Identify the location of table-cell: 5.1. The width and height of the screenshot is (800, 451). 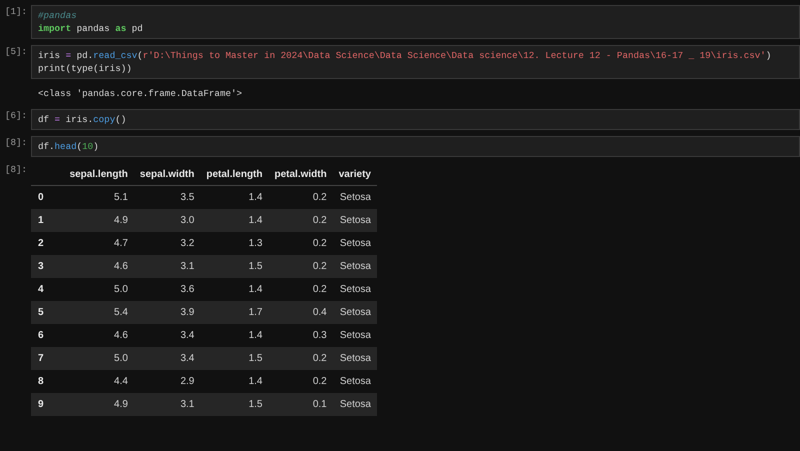
(99, 197).